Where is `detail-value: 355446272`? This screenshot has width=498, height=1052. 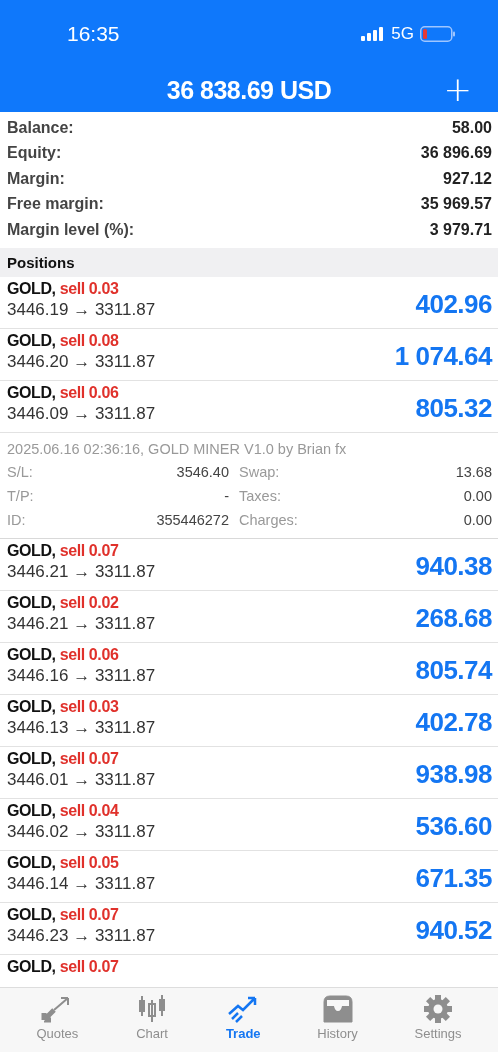
detail-value: 355446272 is located at coordinates (192, 520).